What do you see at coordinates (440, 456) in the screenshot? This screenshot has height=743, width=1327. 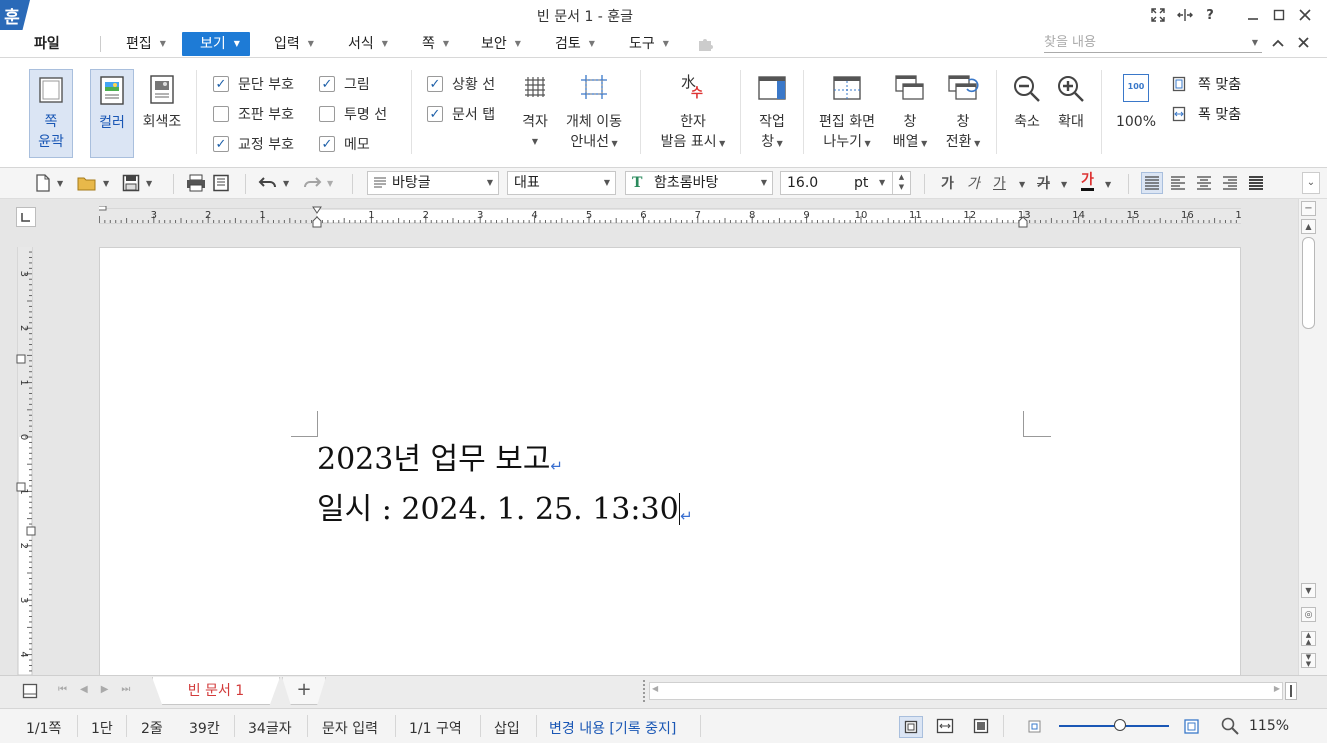 I see `document-line: 2023년 업무 보고↵` at bounding box center [440, 456].